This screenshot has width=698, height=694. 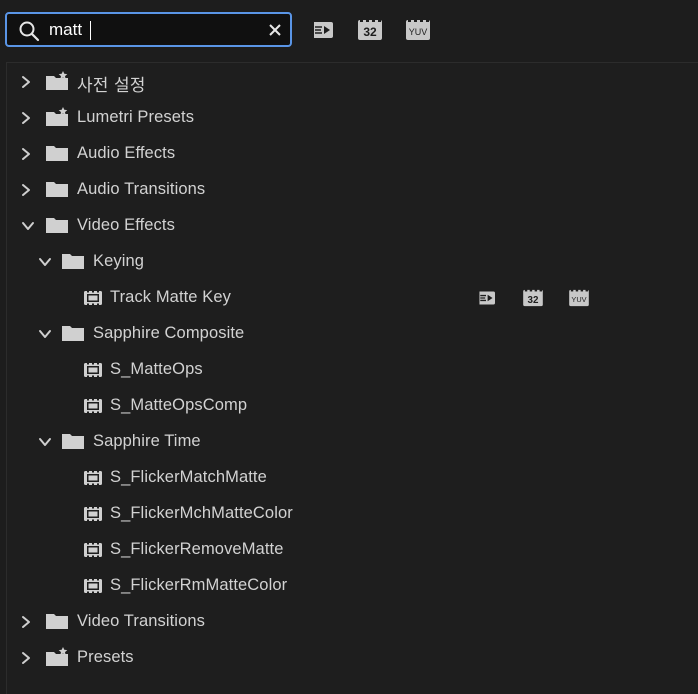 I want to click on tree-item-label: Track Matte Key, so click(x=171, y=297).